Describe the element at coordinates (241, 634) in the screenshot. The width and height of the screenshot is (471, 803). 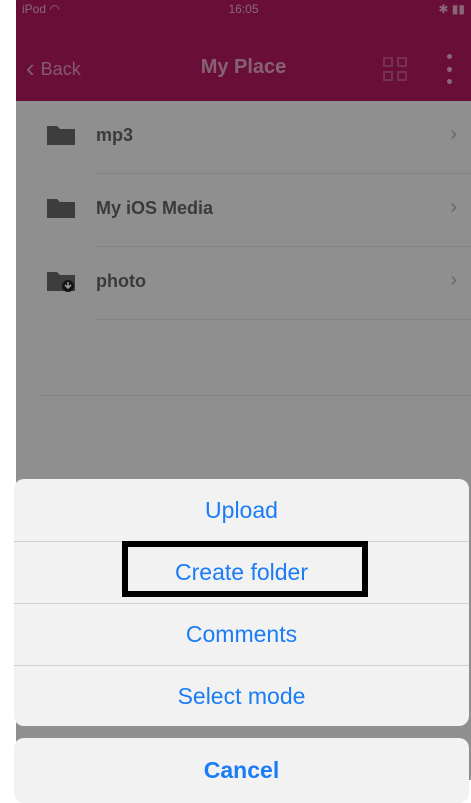
I see `comments-button: Comments` at that location.